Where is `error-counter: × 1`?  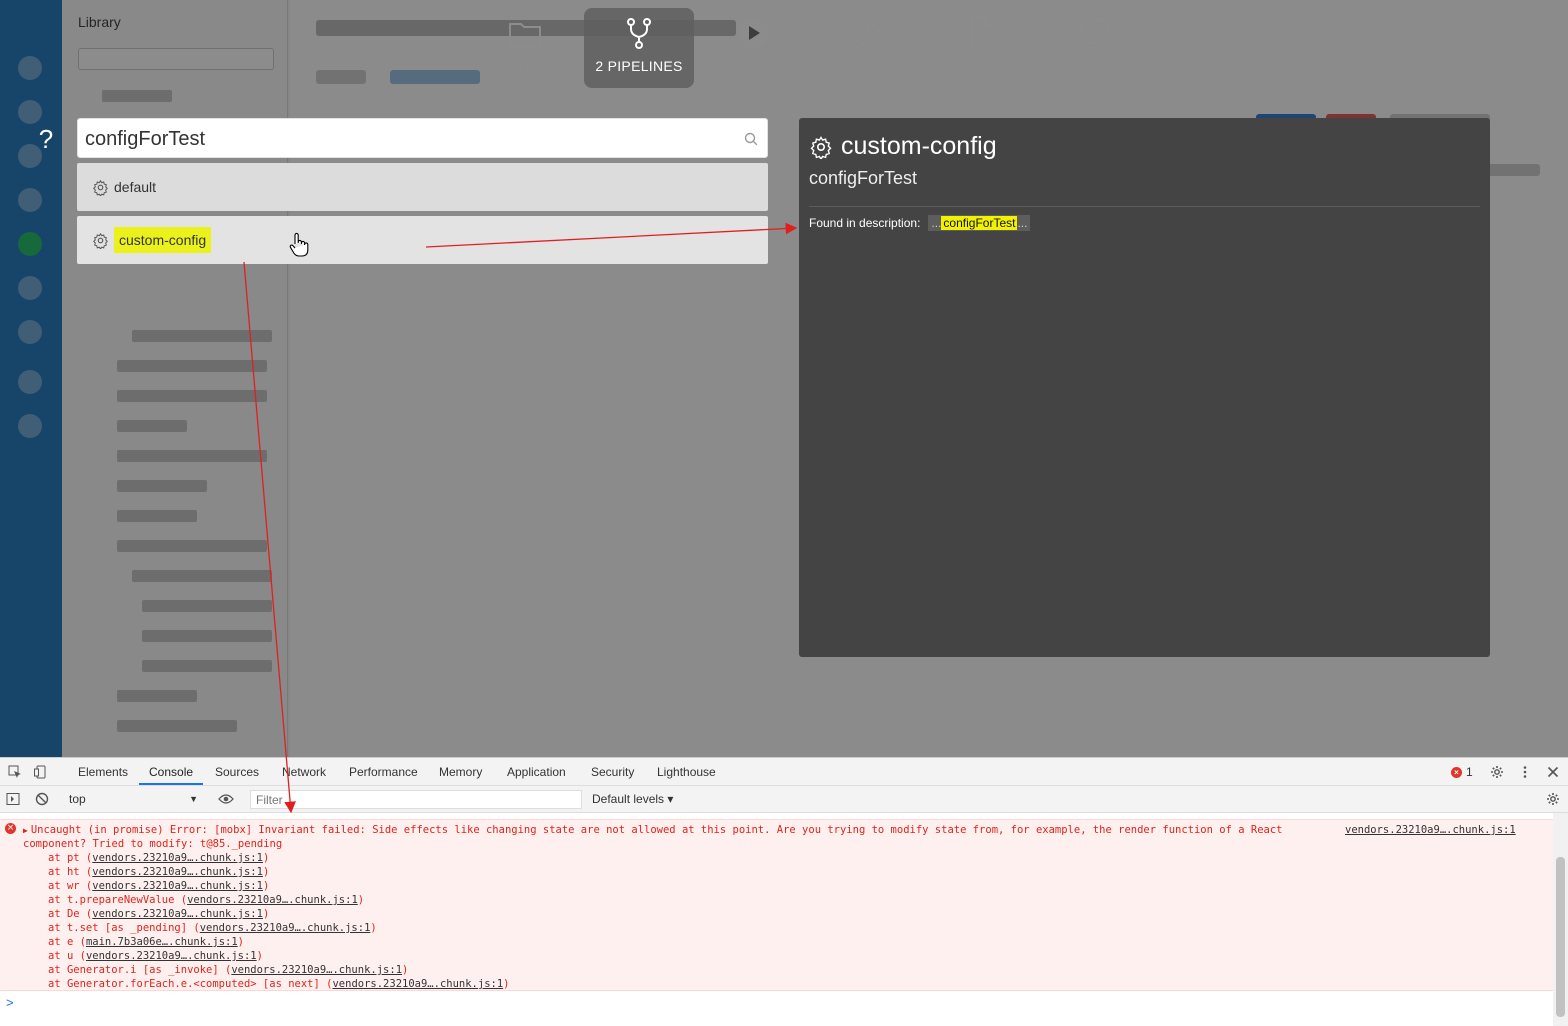 error-counter: × 1 is located at coordinates (1462, 772).